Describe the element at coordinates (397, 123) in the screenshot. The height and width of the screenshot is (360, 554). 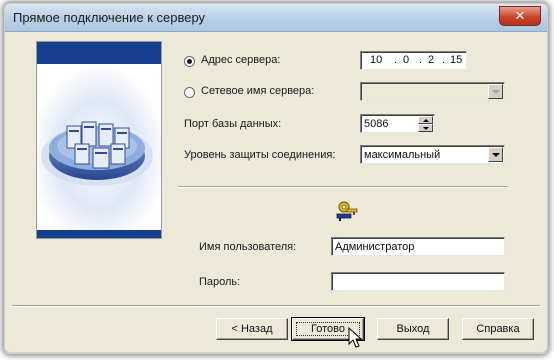
I see `db-port-spinner: 5086` at that location.